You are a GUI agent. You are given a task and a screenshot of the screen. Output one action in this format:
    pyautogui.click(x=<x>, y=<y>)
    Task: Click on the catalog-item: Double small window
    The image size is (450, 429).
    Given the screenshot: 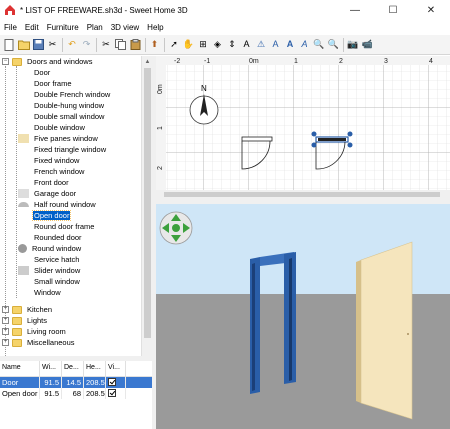 What is the action you would take?
    pyautogui.click(x=61, y=116)
    